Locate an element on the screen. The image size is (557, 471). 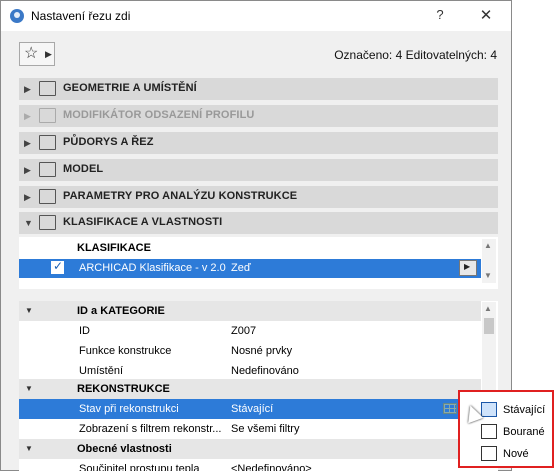
section-classification: ▼ KLASIFIKACE A VLASTNOSTI is located at coordinates (258, 223).